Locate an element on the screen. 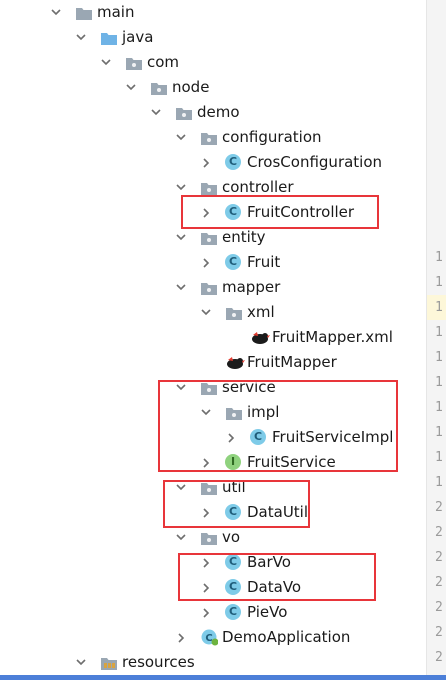  tree-item-label: node is located at coordinates (191, 87).